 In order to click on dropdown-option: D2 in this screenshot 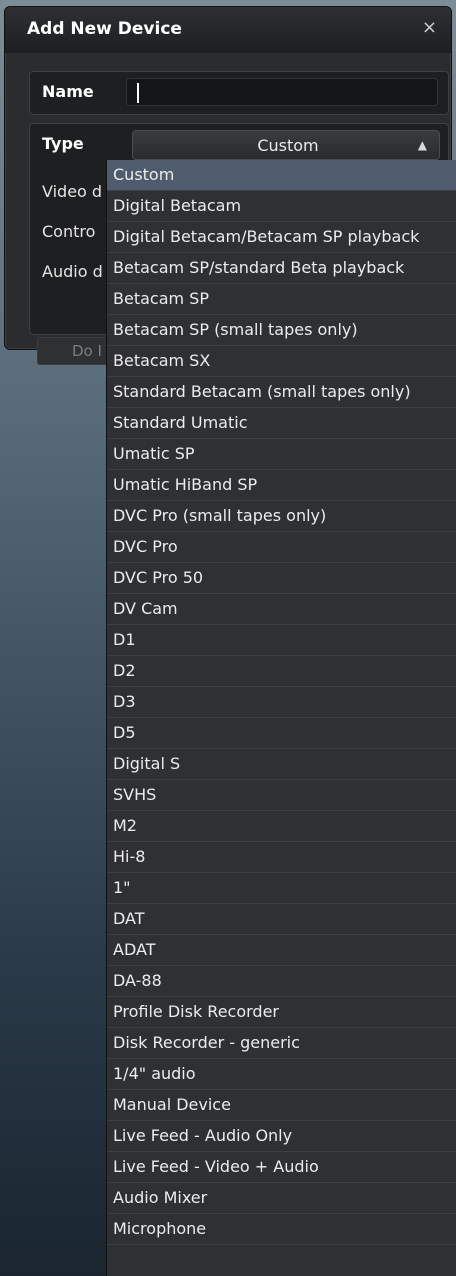, I will do `click(281, 671)`.